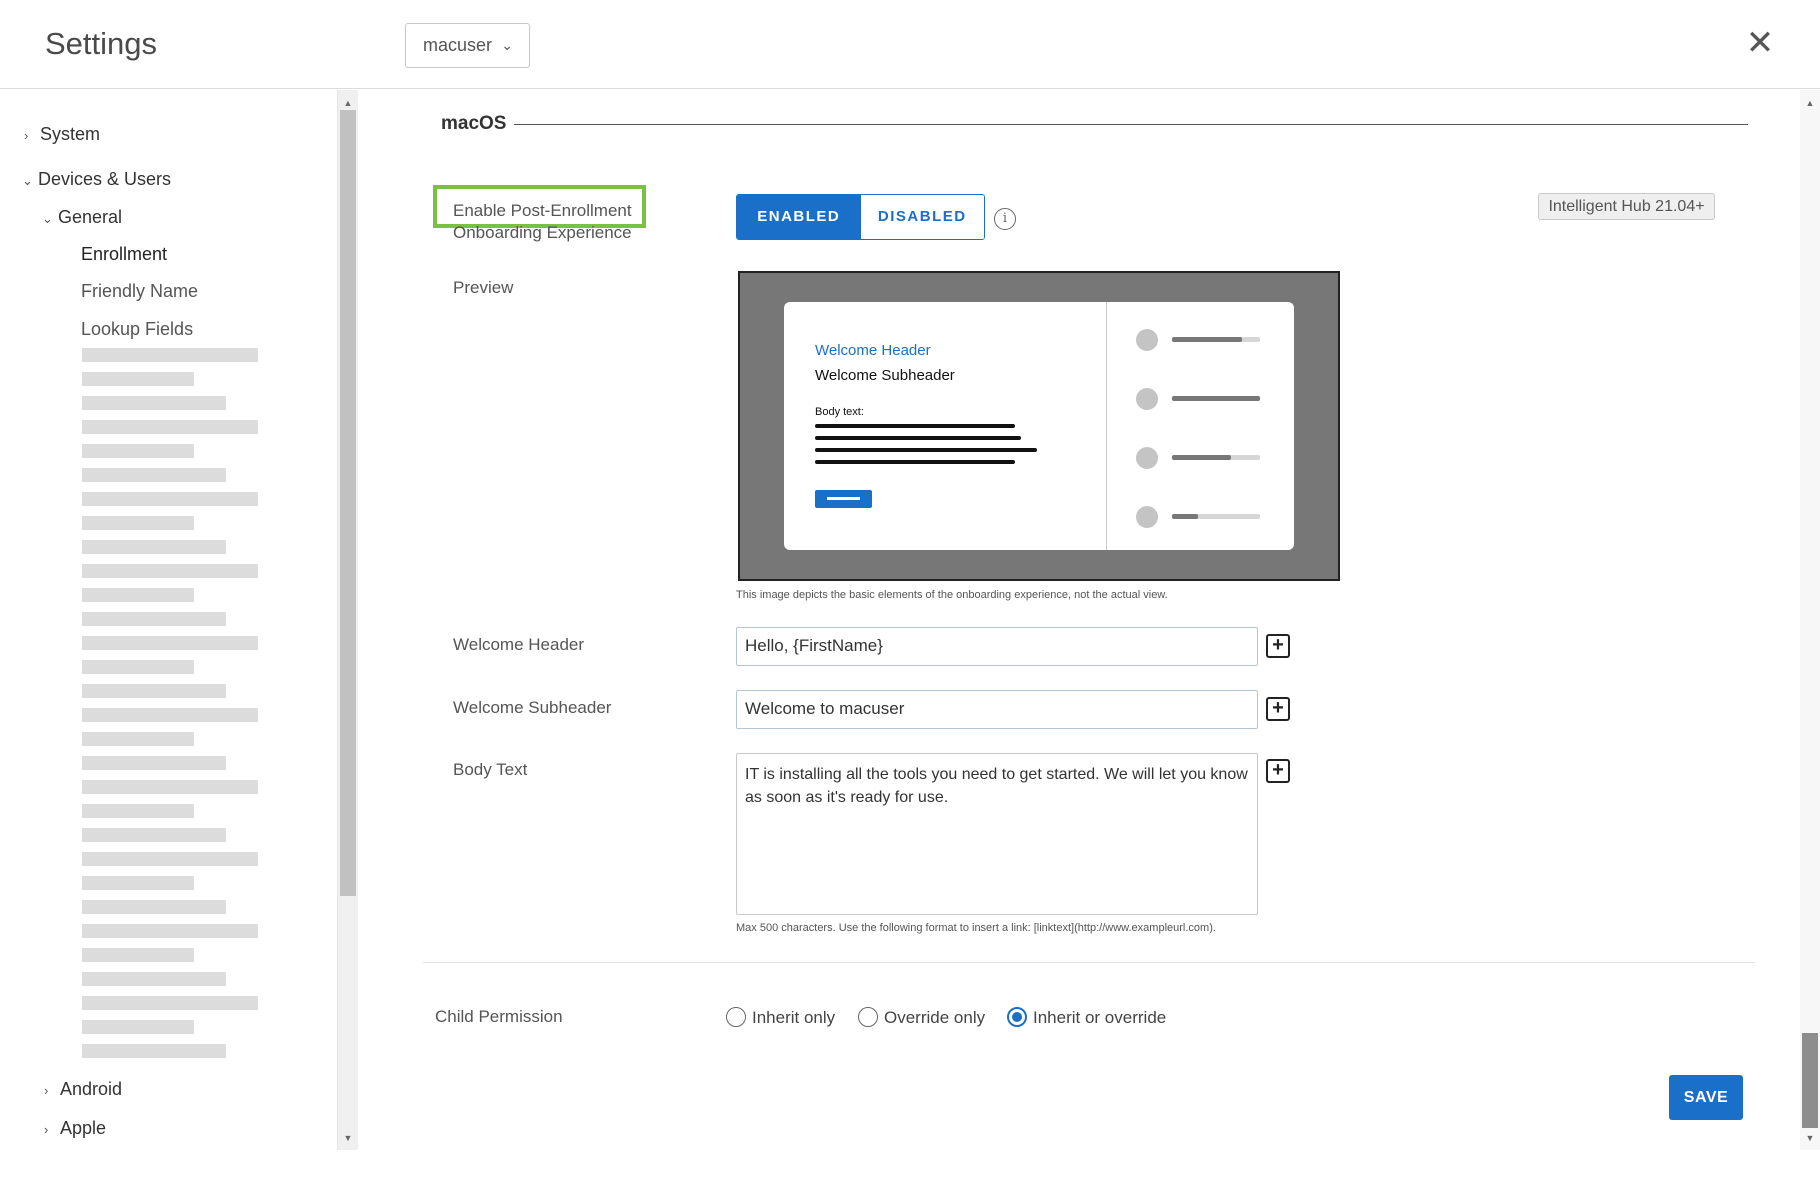 This screenshot has height=1194, width=1820. What do you see at coordinates (1810, 1080) in the screenshot?
I see `main-scrollbar-thumb` at bounding box center [1810, 1080].